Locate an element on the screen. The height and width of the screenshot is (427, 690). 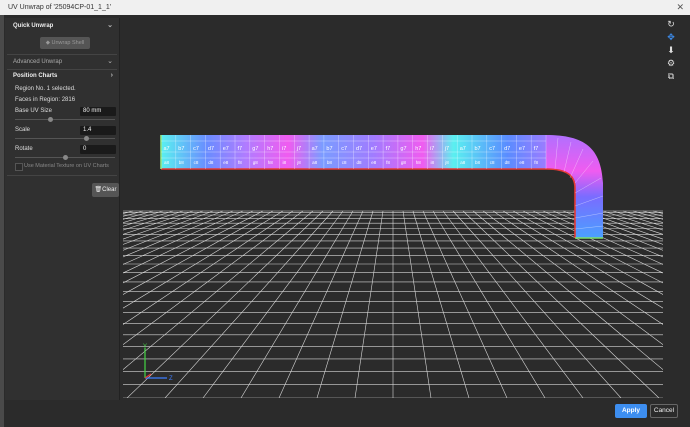
base-uv-size-slider is located at coordinates (65, 119).